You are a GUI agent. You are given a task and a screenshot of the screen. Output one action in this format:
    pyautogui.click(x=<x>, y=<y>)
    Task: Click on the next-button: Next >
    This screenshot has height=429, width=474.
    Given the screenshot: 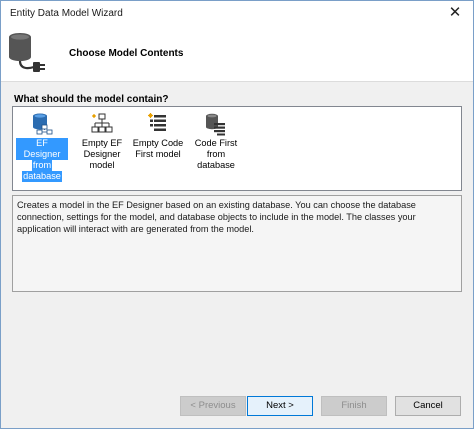 What is the action you would take?
    pyautogui.click(x=280, y=406)
    